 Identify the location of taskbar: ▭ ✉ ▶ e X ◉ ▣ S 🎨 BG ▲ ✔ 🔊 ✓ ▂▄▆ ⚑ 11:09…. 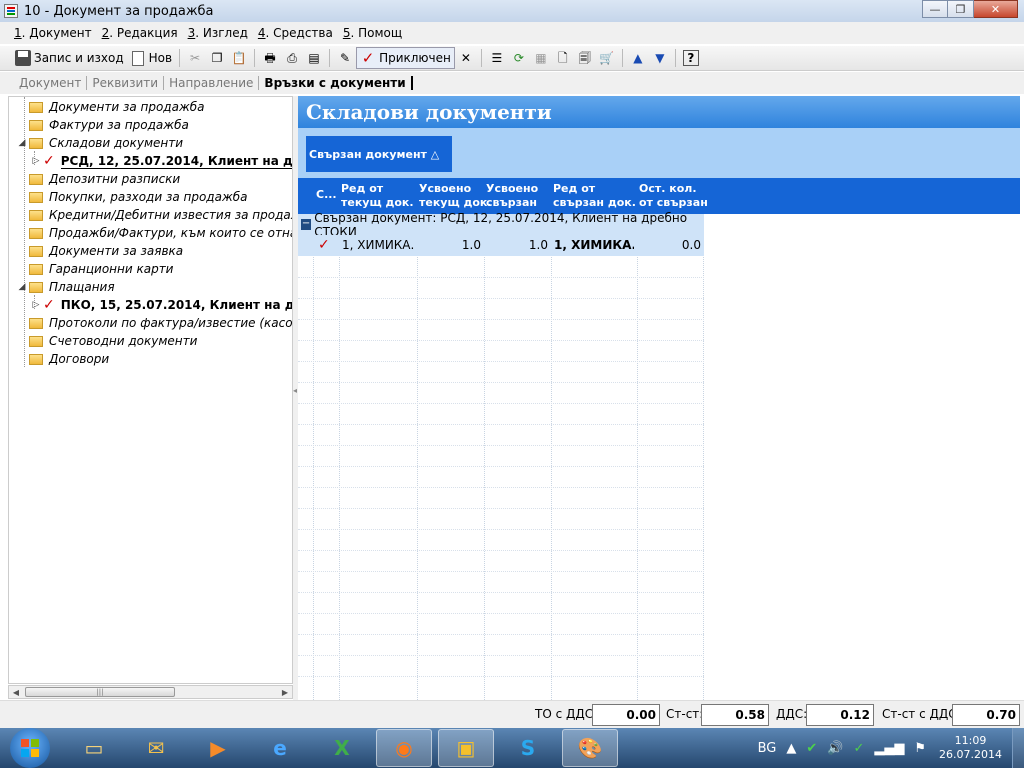
(512, 748).